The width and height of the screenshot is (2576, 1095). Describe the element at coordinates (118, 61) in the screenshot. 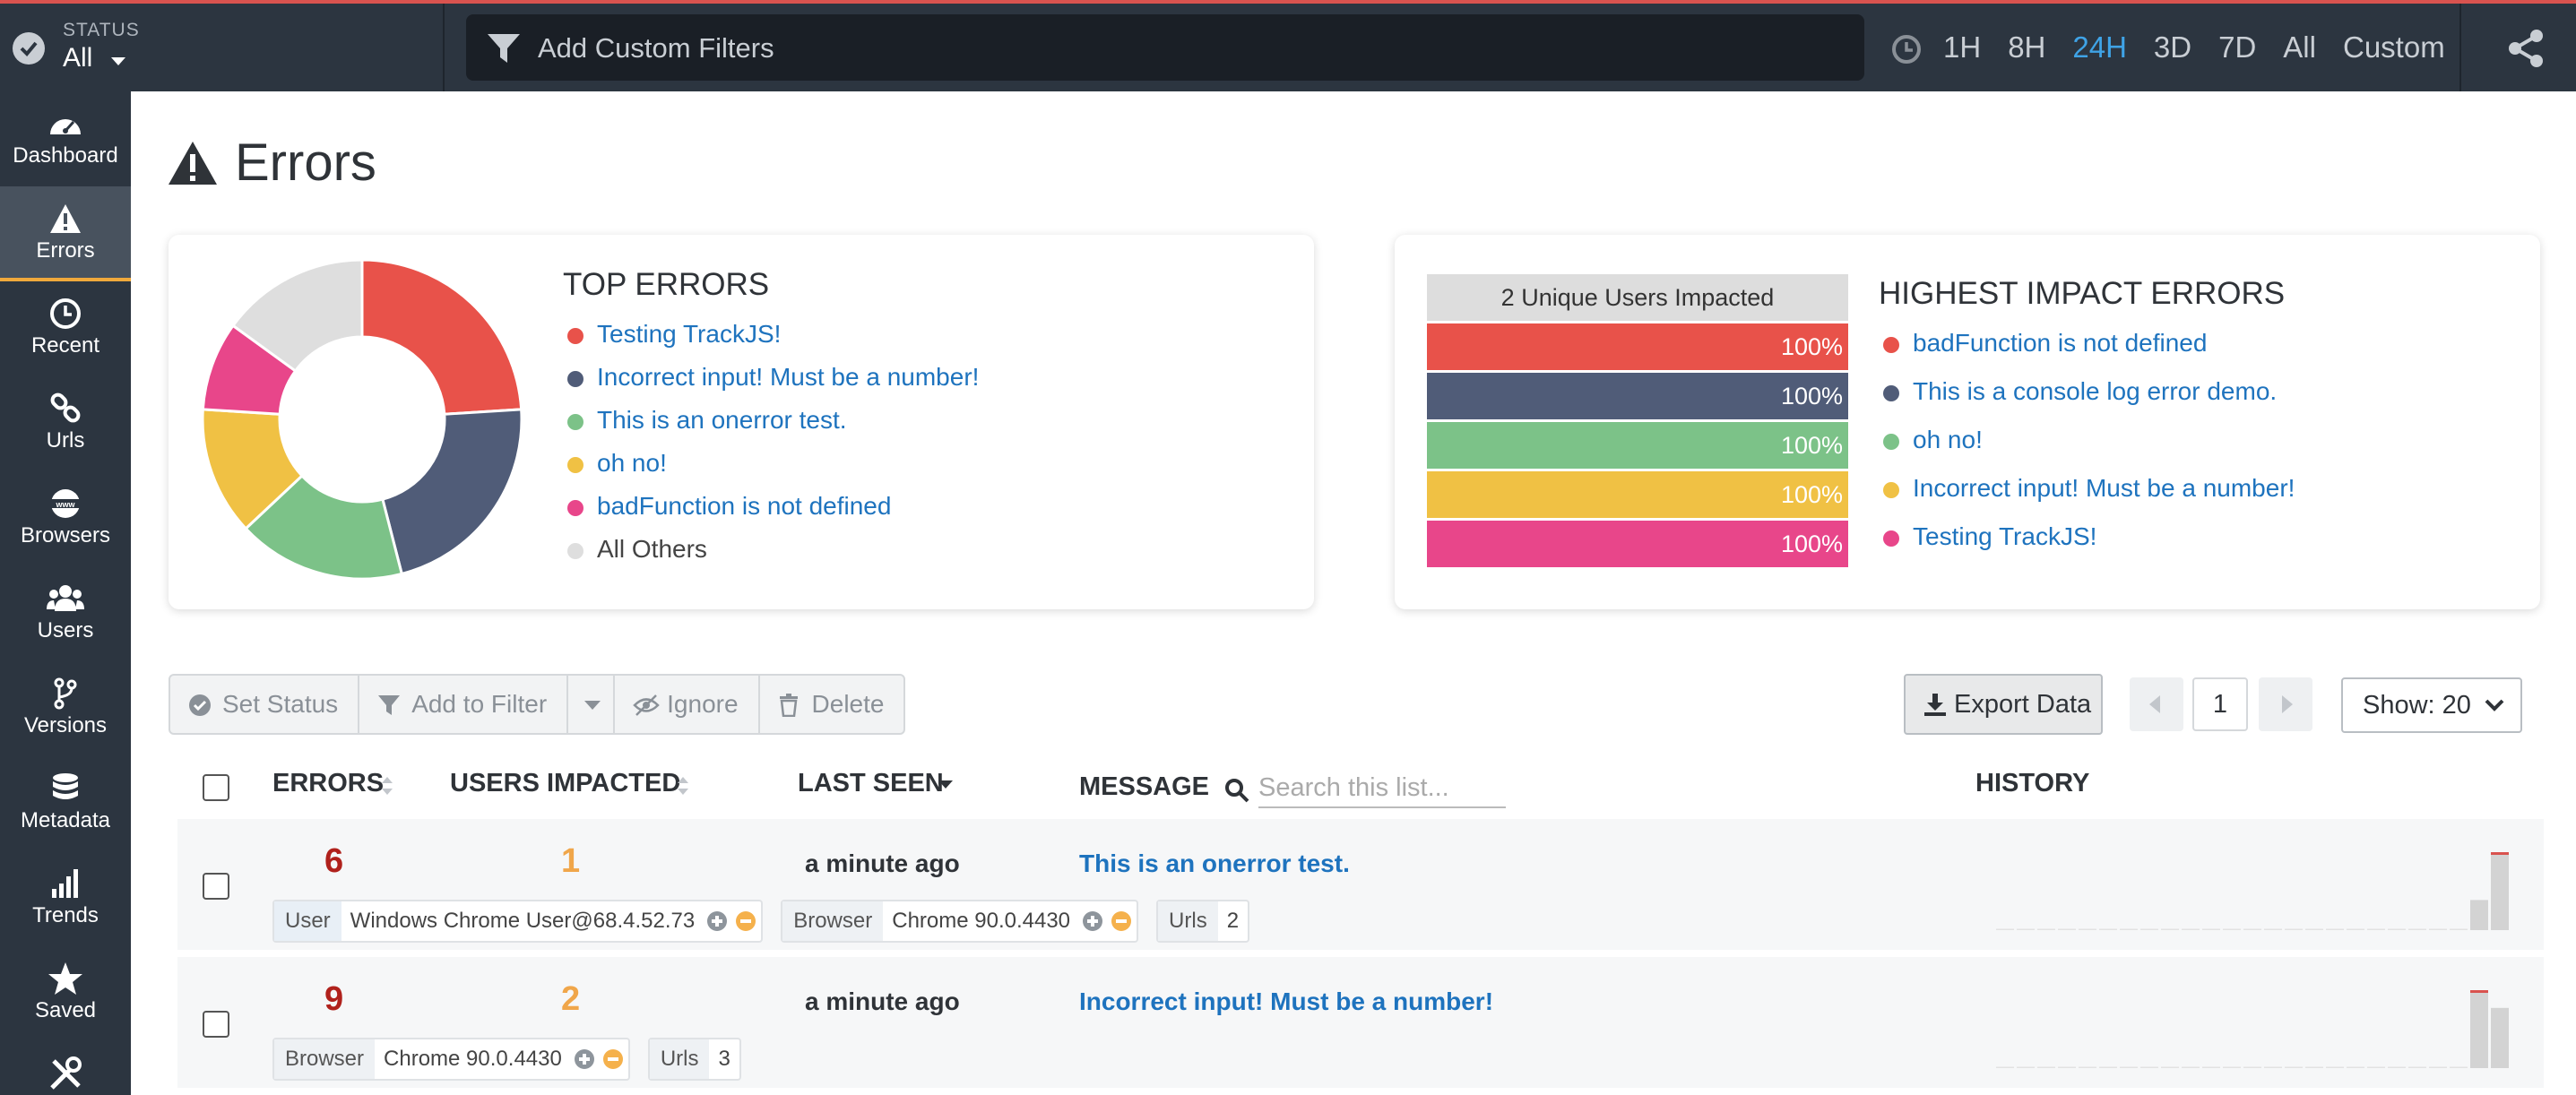

I see `caret-down-icon` at that location.